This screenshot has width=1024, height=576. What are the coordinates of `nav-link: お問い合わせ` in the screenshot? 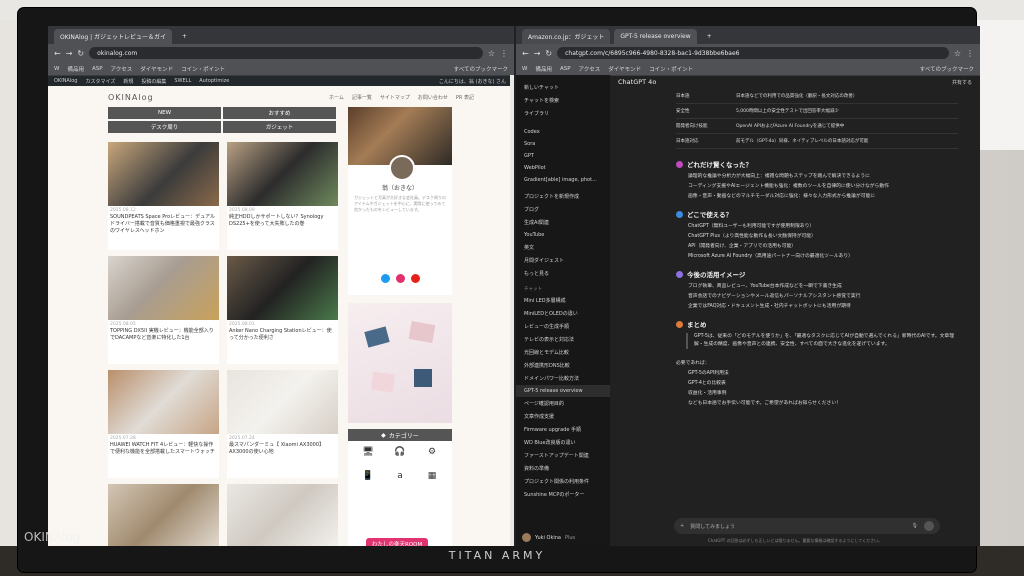 It's located at (433, 97).